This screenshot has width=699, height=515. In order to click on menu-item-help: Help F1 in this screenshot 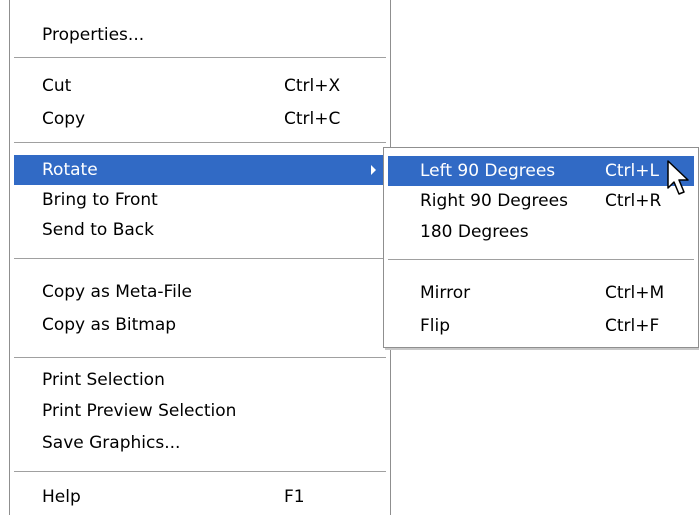, I will do `click(200, 497)`.